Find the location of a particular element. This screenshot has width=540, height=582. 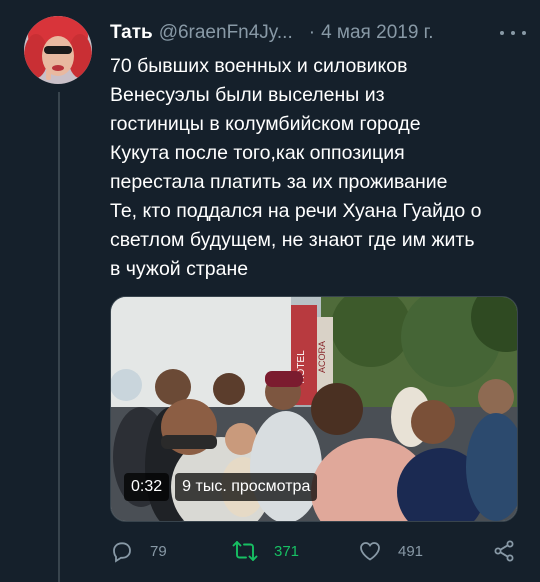

reply-count: 79 is located at coordinates (158, 551).